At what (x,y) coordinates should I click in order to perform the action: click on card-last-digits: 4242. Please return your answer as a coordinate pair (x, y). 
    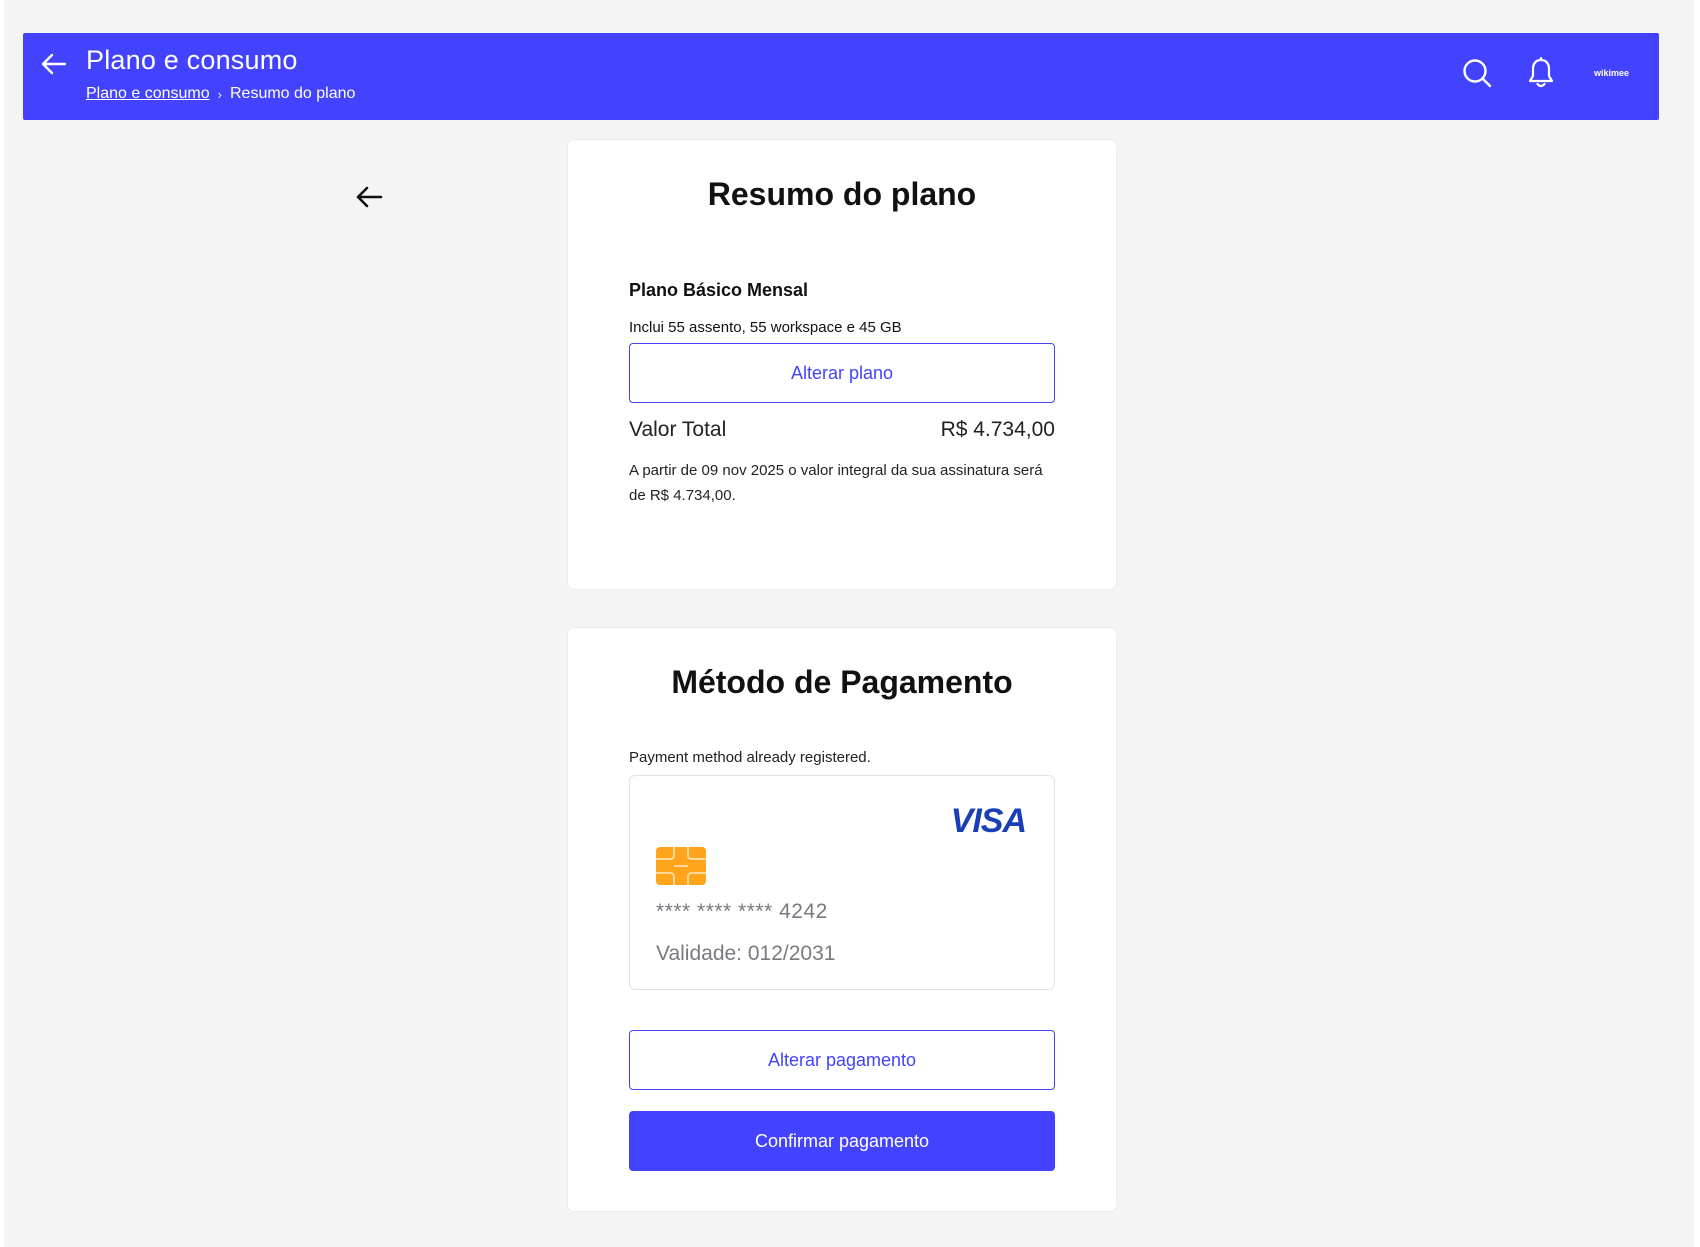
    Looking at the image, I should click on (803, 911).